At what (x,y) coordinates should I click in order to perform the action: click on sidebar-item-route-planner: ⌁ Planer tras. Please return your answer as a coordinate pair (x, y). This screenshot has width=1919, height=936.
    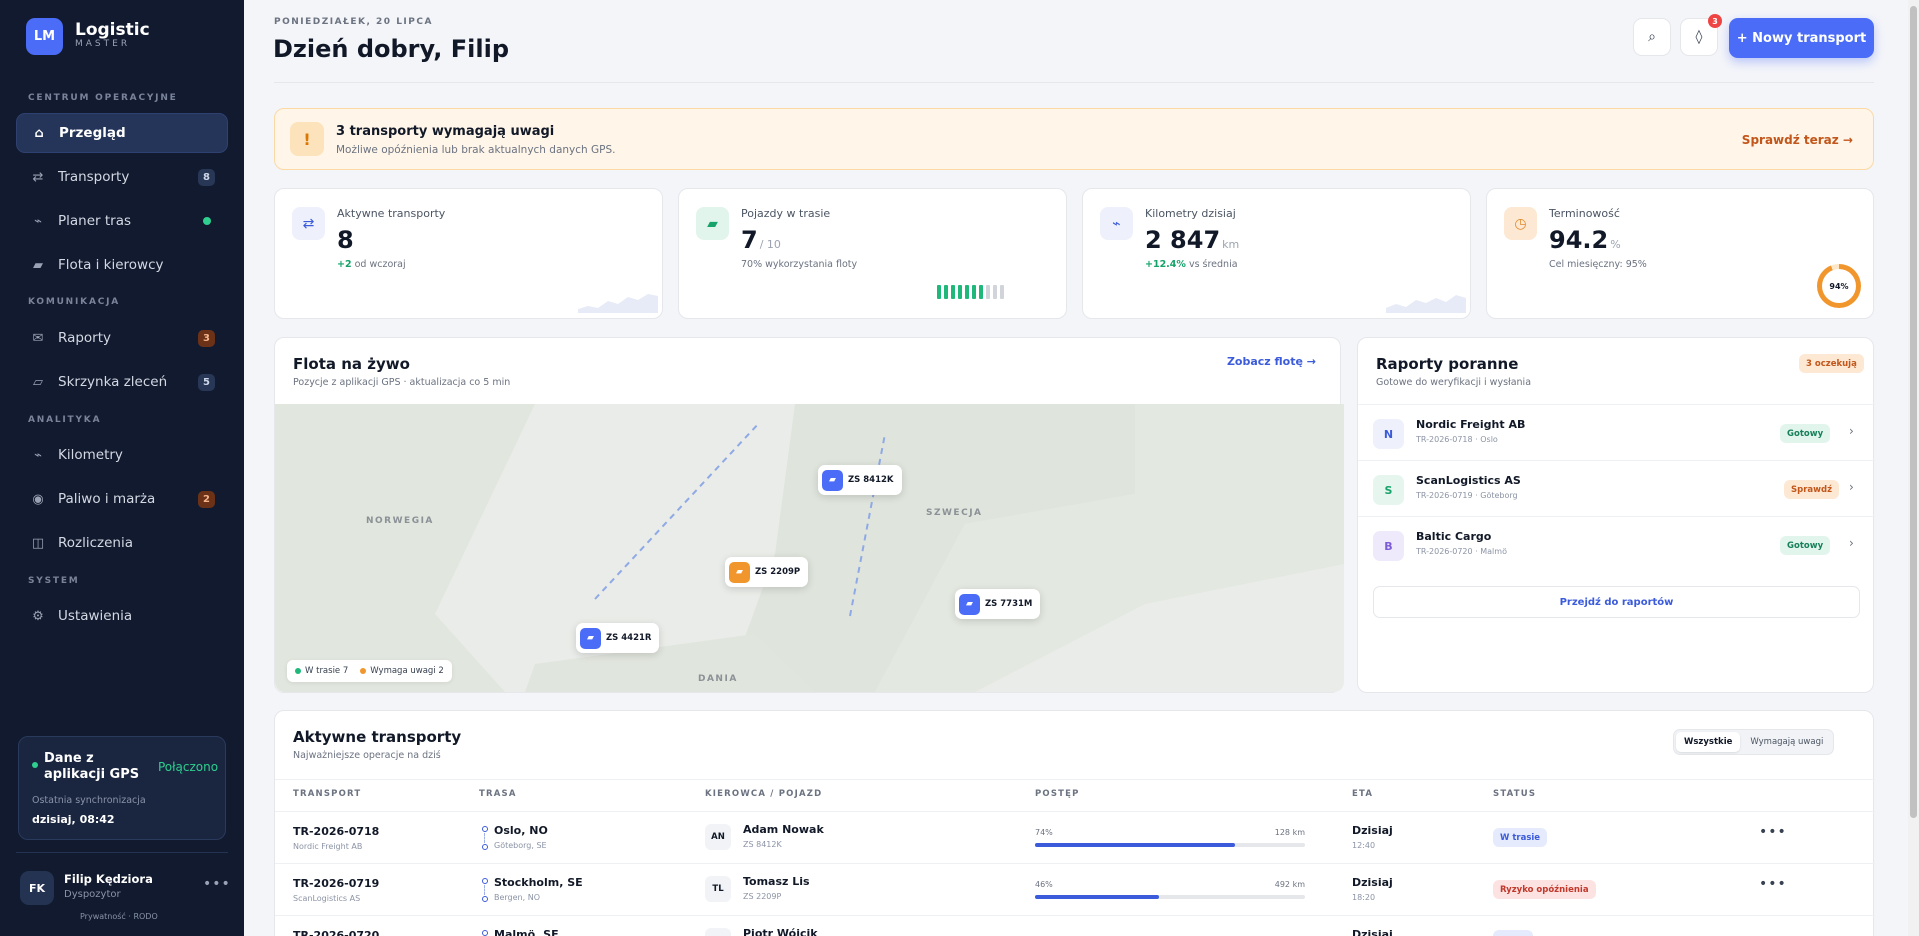
    Looking at the image, I should click on (122, 221).